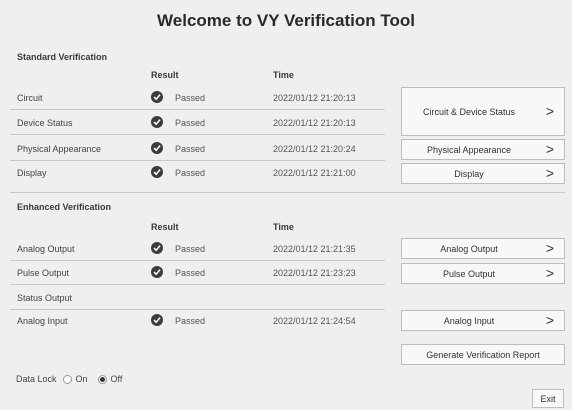 Image resolution: width=572 pixels, height=410 pixels. I want to click on analog-input-button: Analog Input >, so click(483, 320).